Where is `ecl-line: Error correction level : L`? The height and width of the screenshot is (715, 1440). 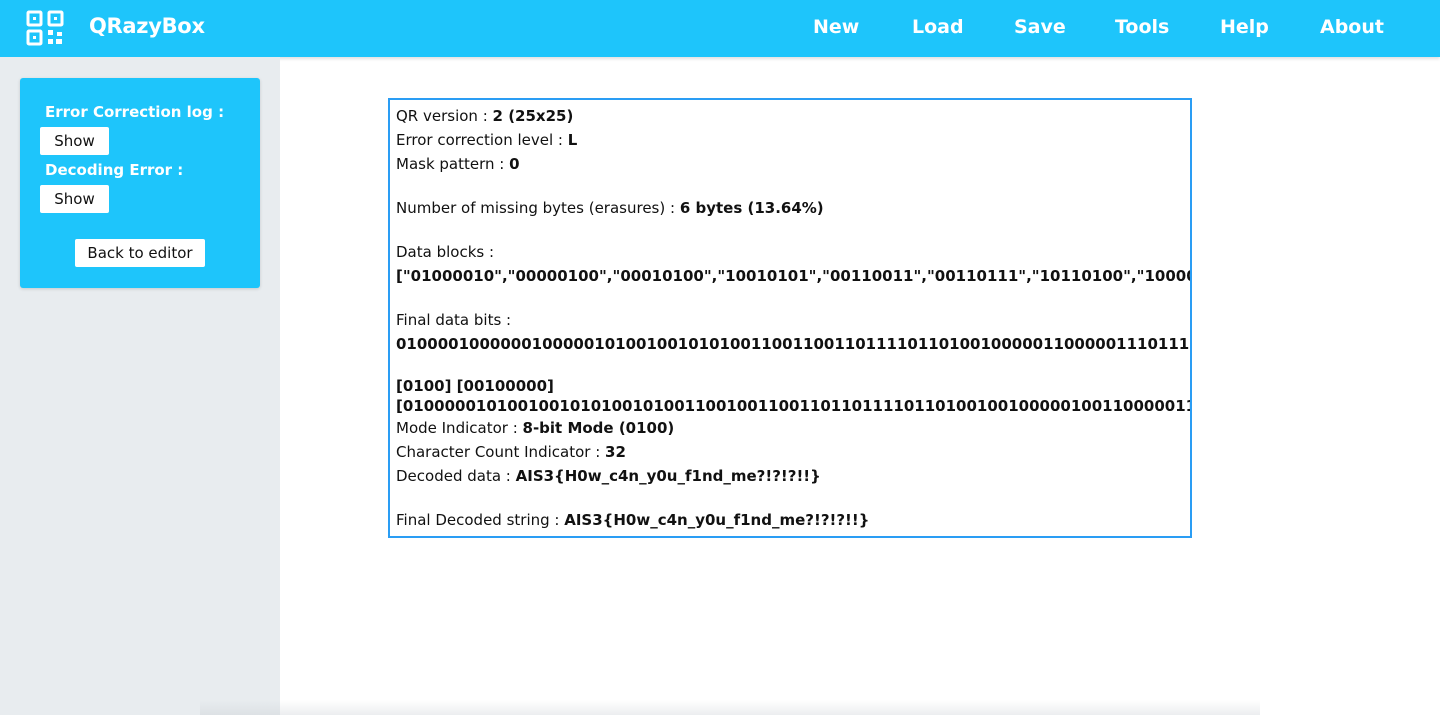
ecl-line: Error correction level : L is located at coordinates (793, 140).